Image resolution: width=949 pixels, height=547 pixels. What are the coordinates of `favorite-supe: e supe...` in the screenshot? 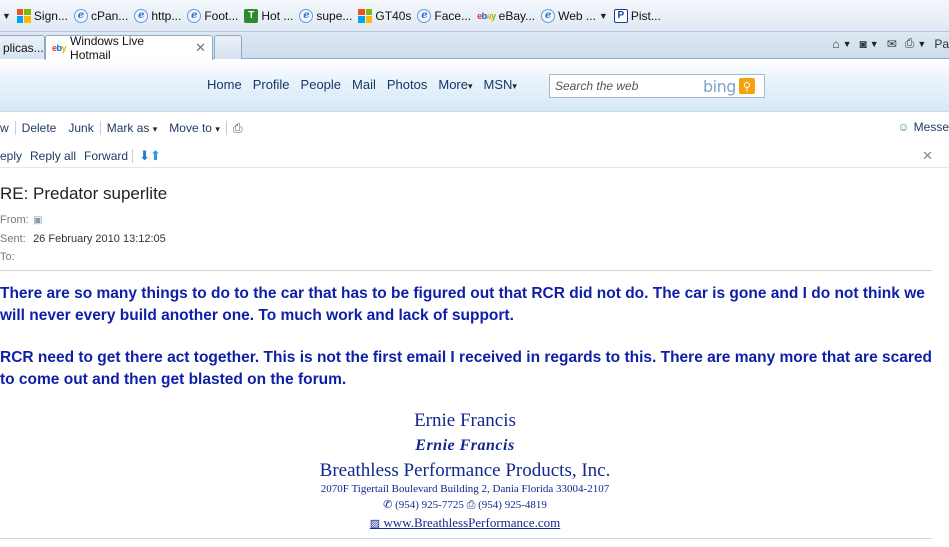 It's located at (326, 15).